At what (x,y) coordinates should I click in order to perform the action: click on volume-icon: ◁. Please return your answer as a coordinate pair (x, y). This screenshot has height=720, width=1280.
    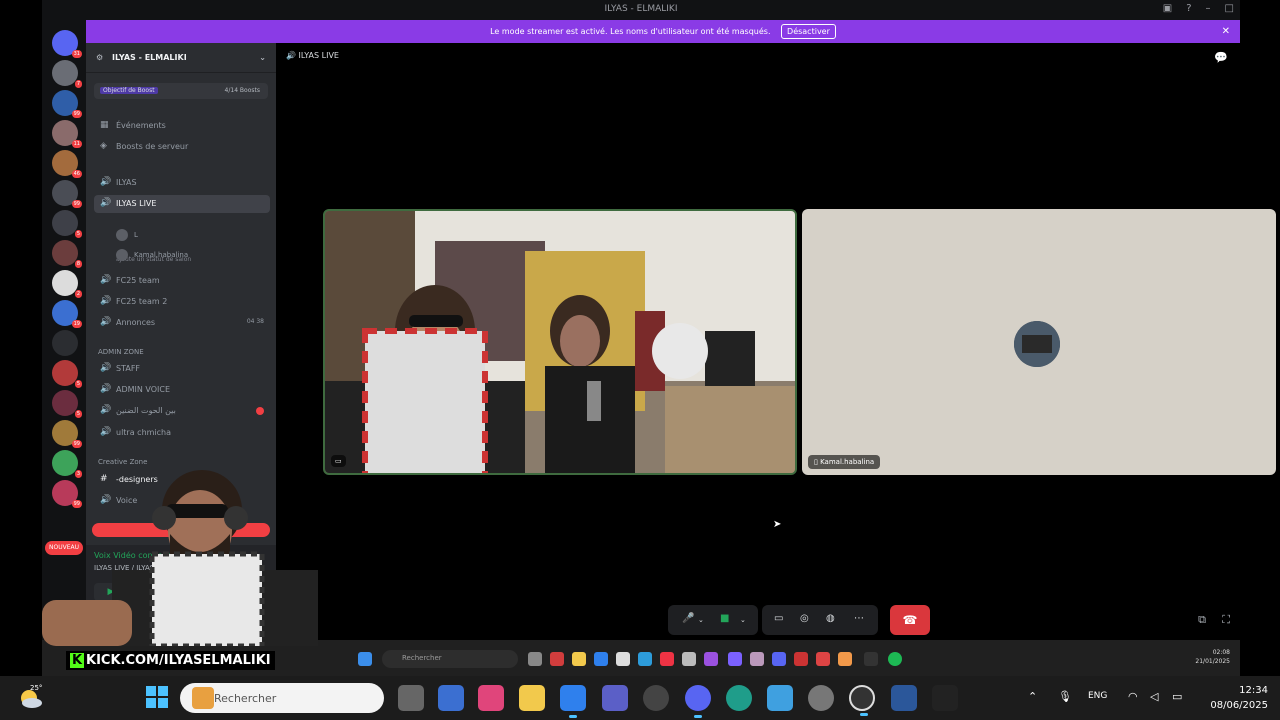
    Looking at the image, I should click on (1154, 696).